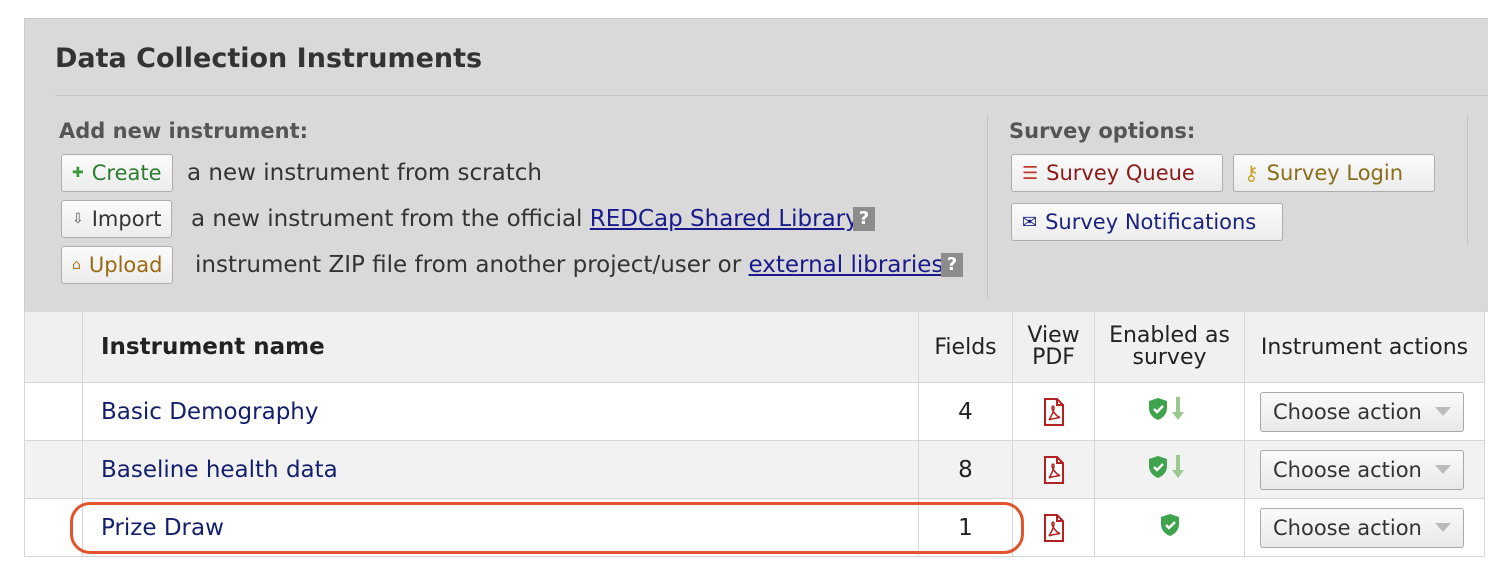  I want to click on shared-library-link: REDCap Shared Library, so click(724, 219).